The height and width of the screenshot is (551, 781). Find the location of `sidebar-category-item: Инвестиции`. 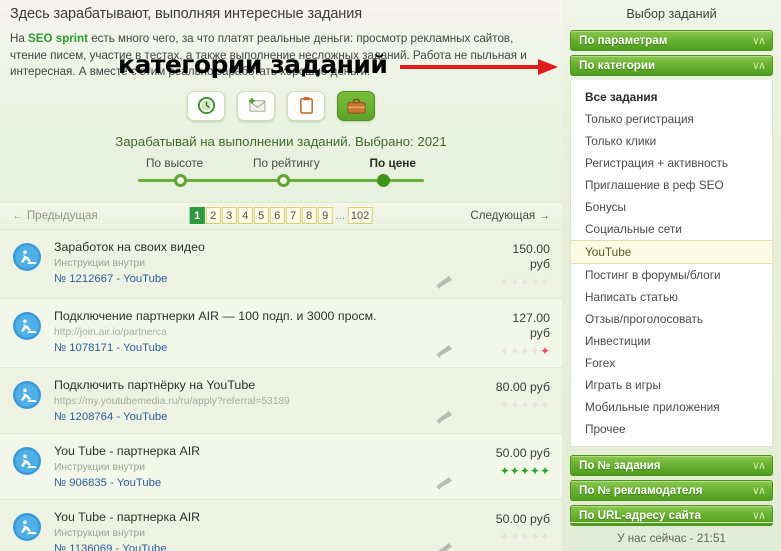

sidebar-category-item: Инвестиции is located at coordinates (671, 341).